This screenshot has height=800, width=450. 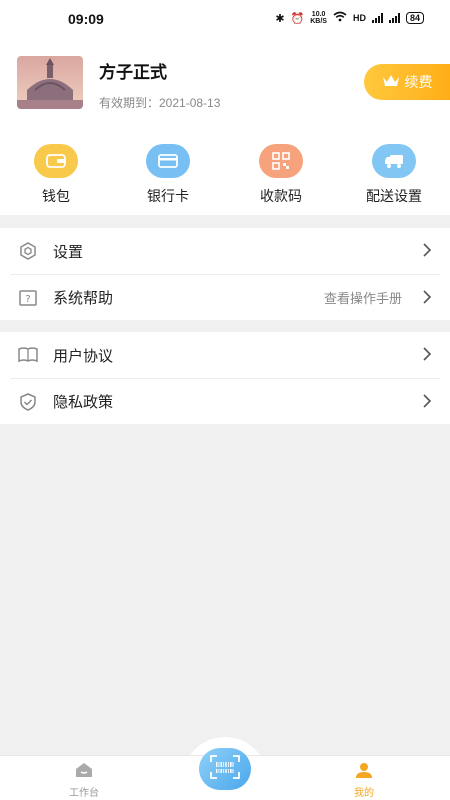 What do you see at coordinates (297, 18) in the screenshot?
I see `alarm-icon: ⏰` at bounding box center [297, 18].